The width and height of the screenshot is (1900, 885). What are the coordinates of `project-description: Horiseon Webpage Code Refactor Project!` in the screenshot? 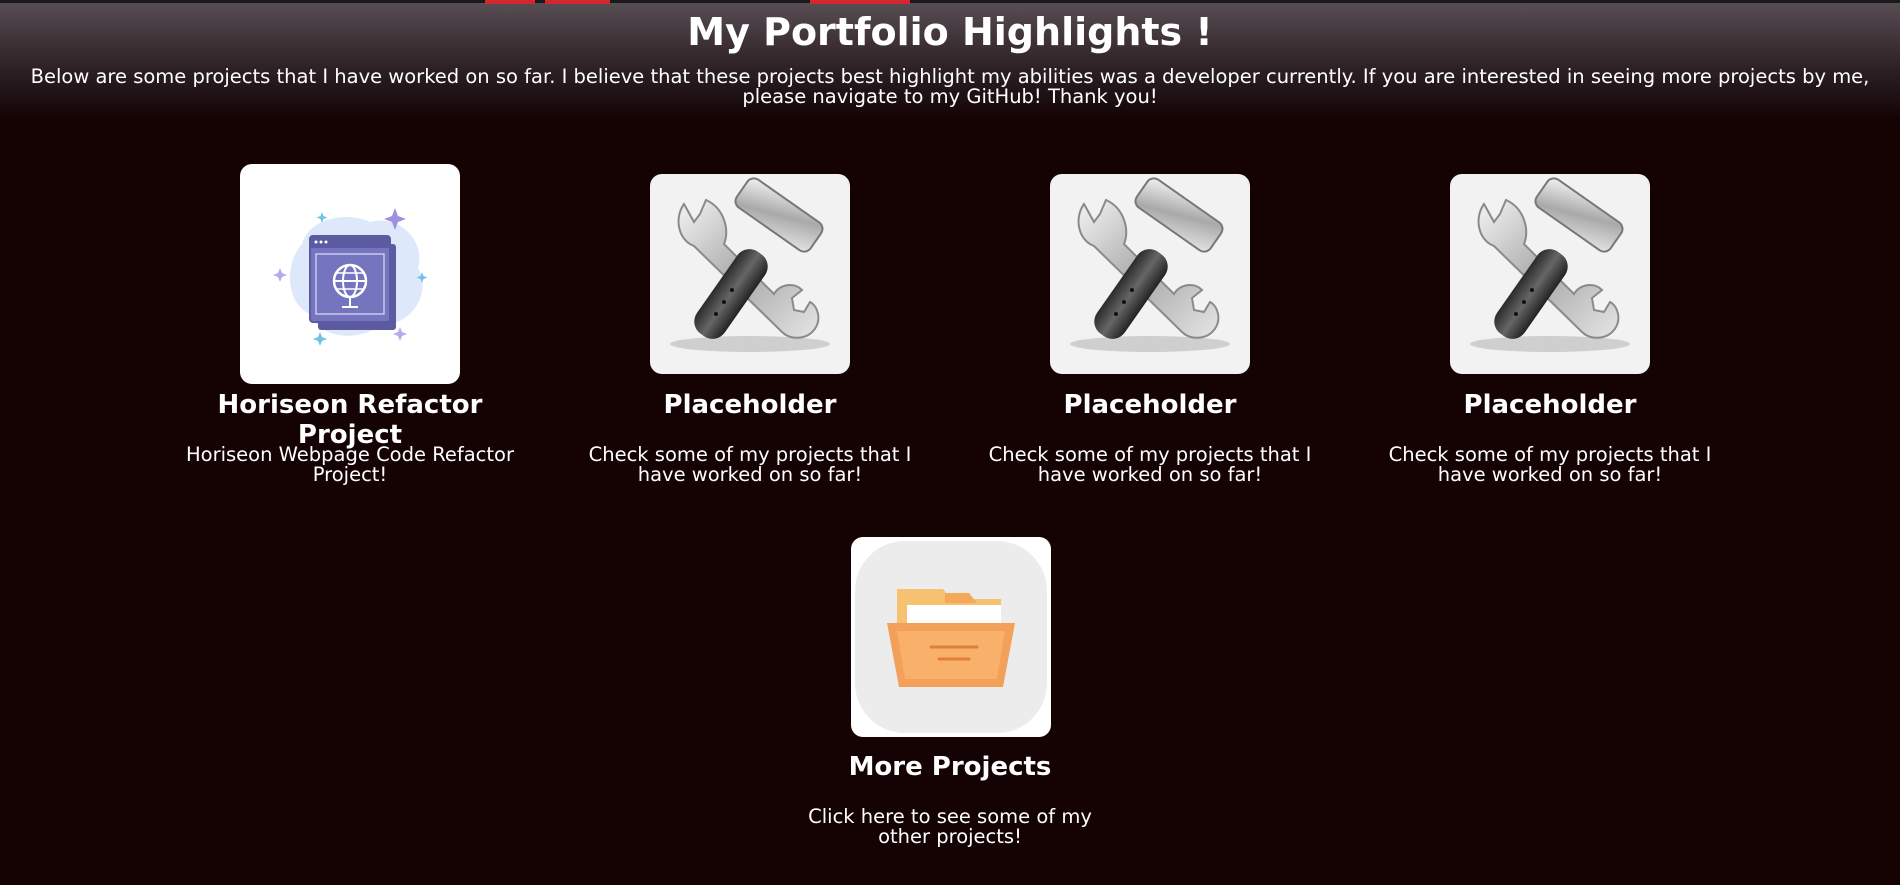 It's located at (349, 464).